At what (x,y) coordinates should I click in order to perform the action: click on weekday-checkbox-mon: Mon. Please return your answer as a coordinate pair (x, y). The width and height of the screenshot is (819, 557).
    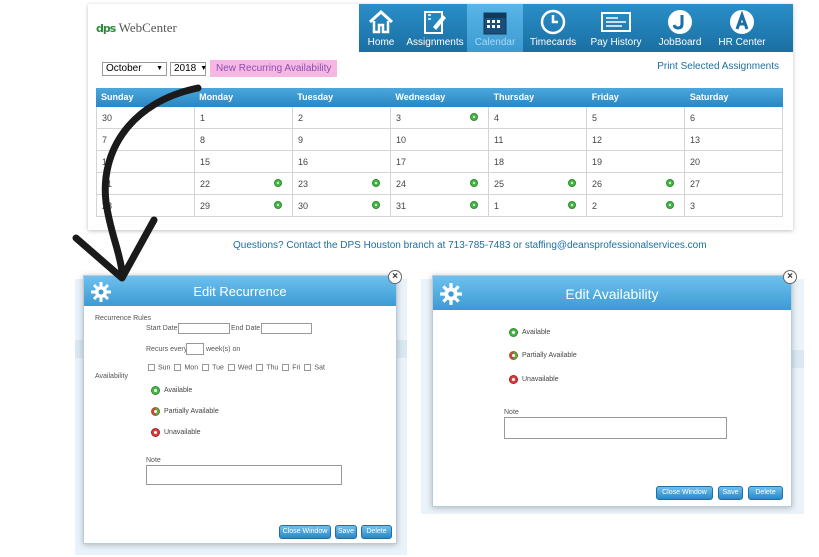
    Looking at the image, I should click on (186, 367).